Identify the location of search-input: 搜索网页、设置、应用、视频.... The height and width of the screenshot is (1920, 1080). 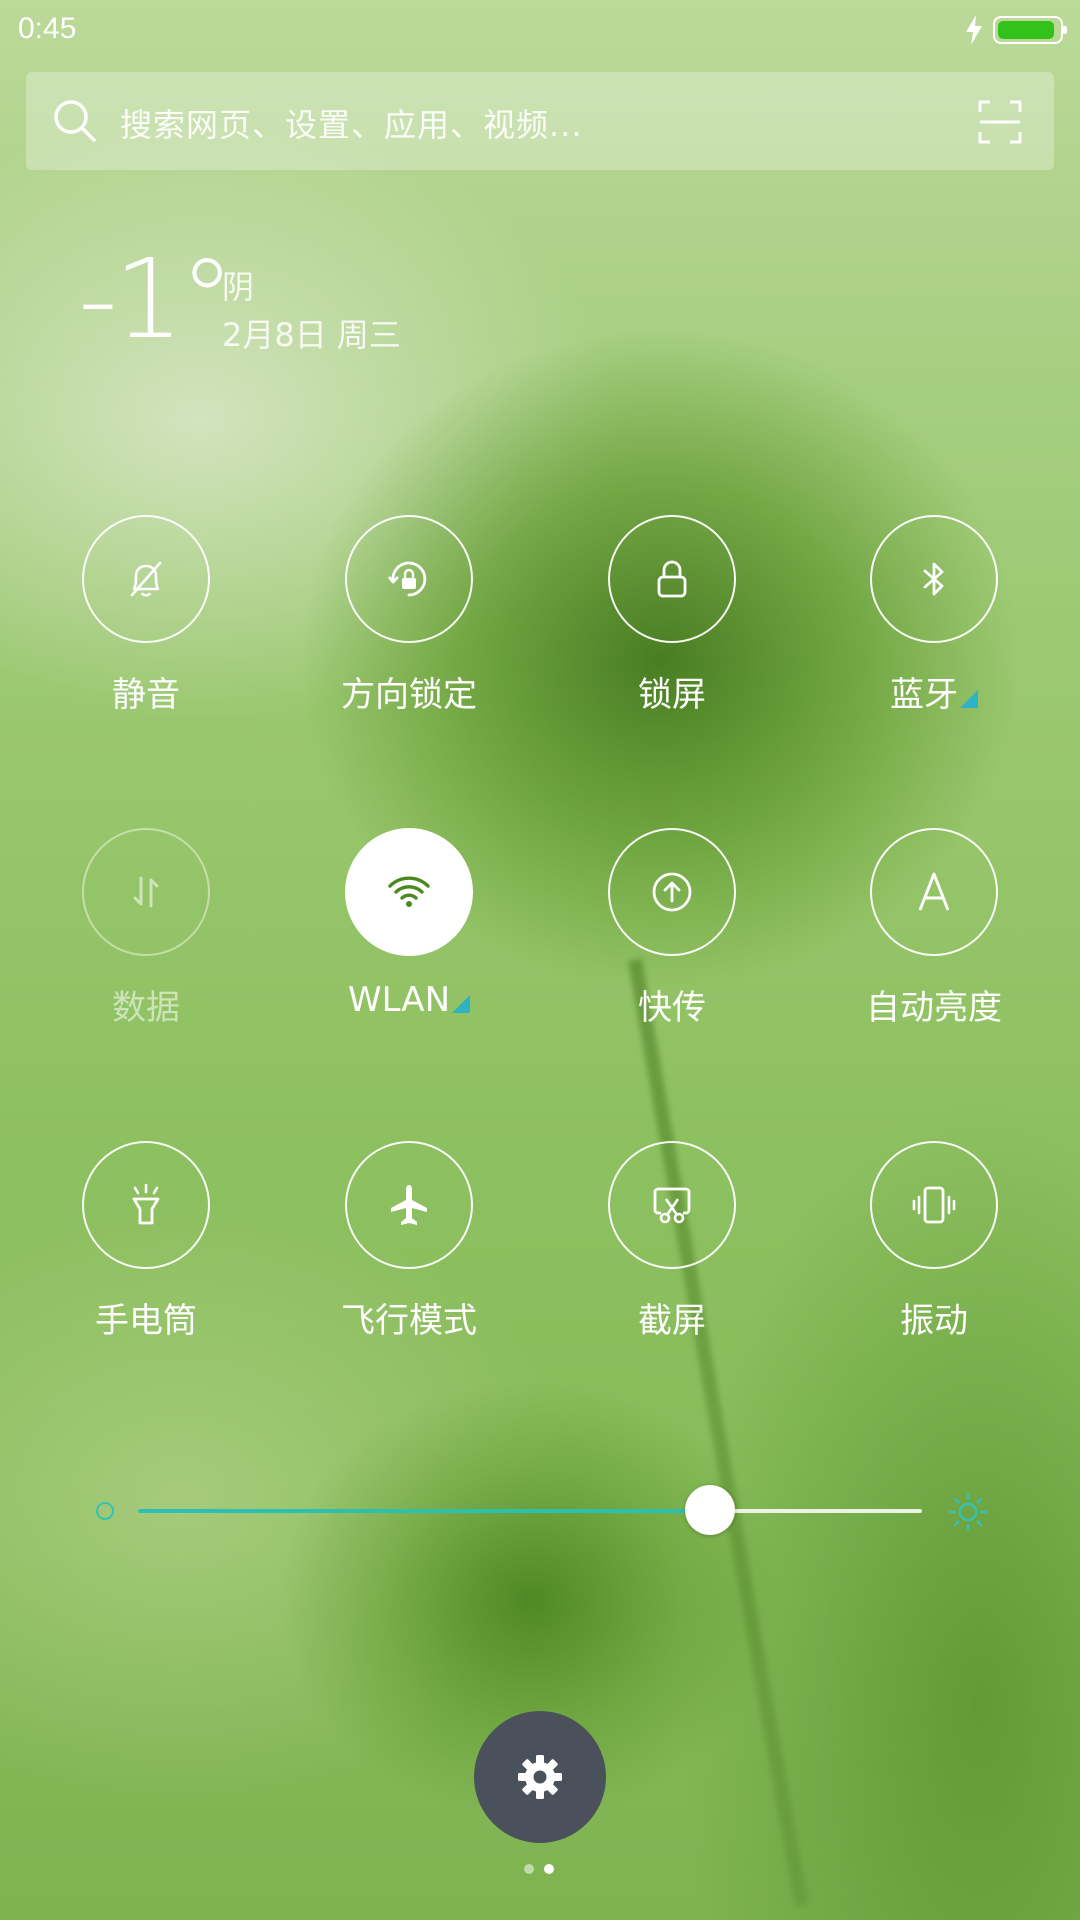
(351, 123).